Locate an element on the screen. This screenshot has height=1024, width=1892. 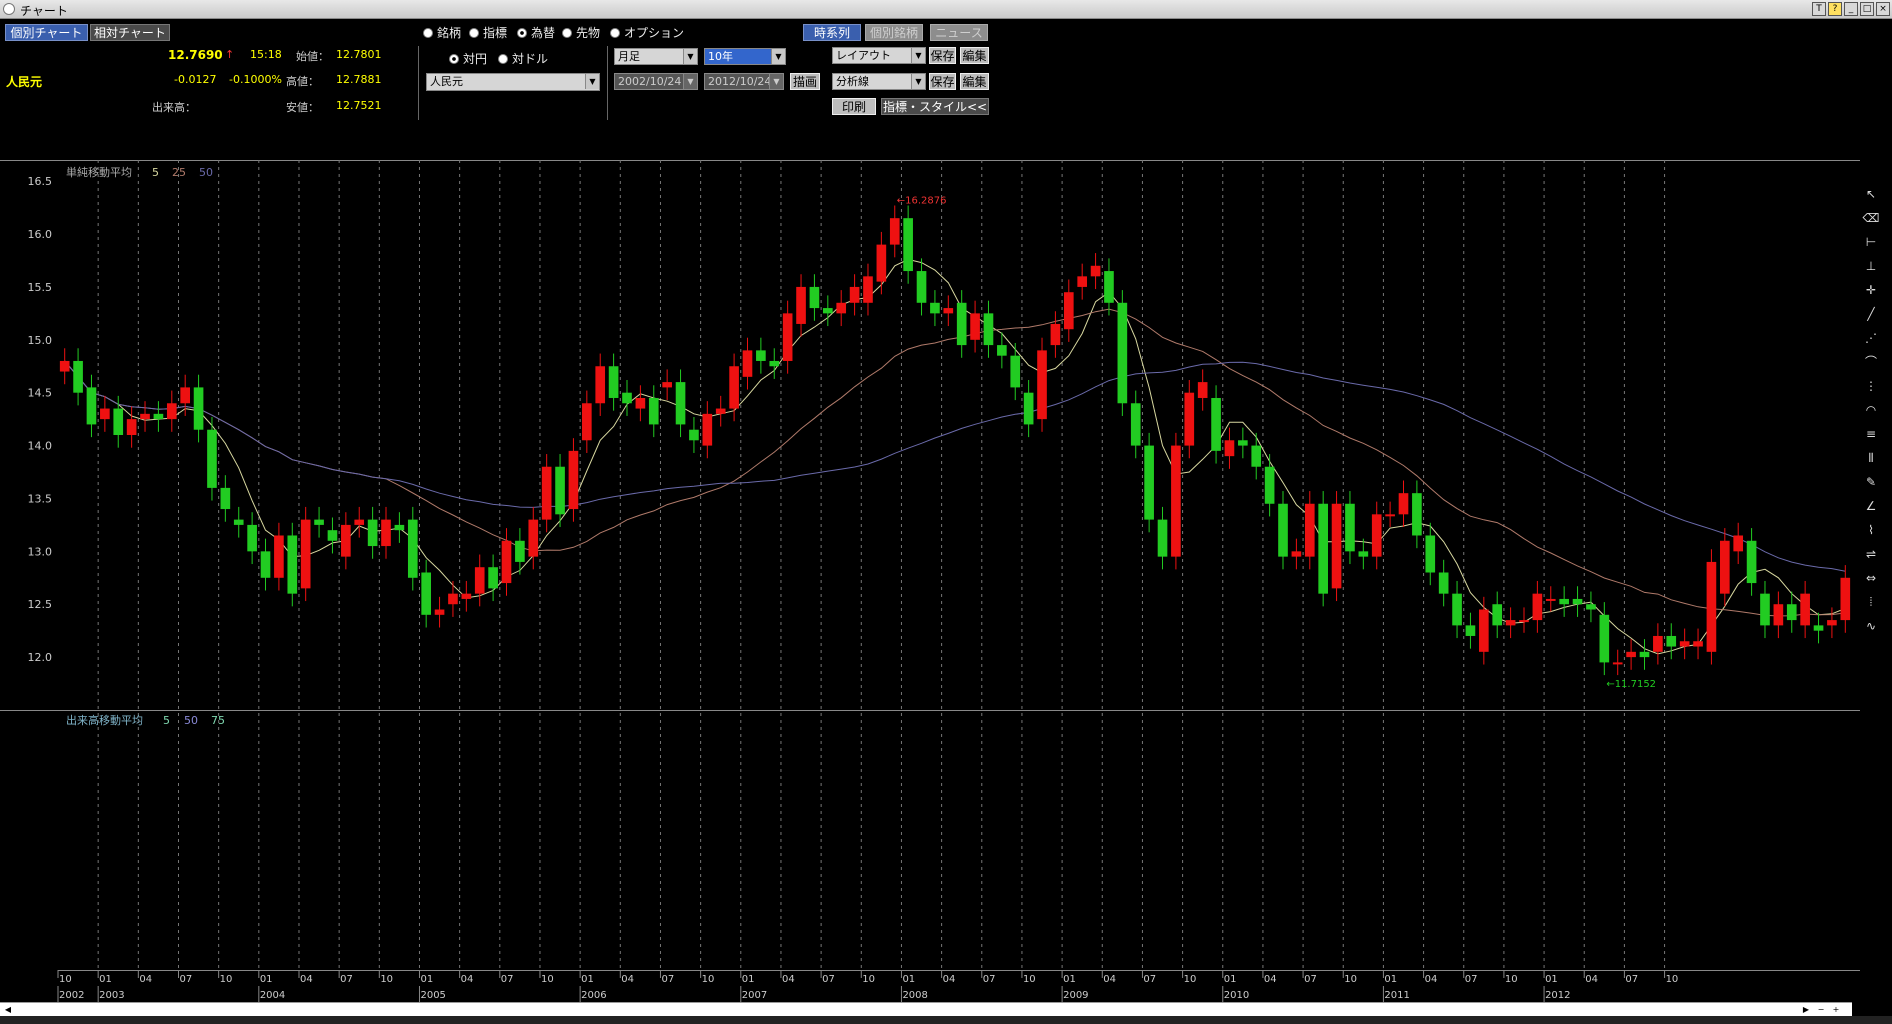
print-button: 印刷 is located at coordinates (854, 106).